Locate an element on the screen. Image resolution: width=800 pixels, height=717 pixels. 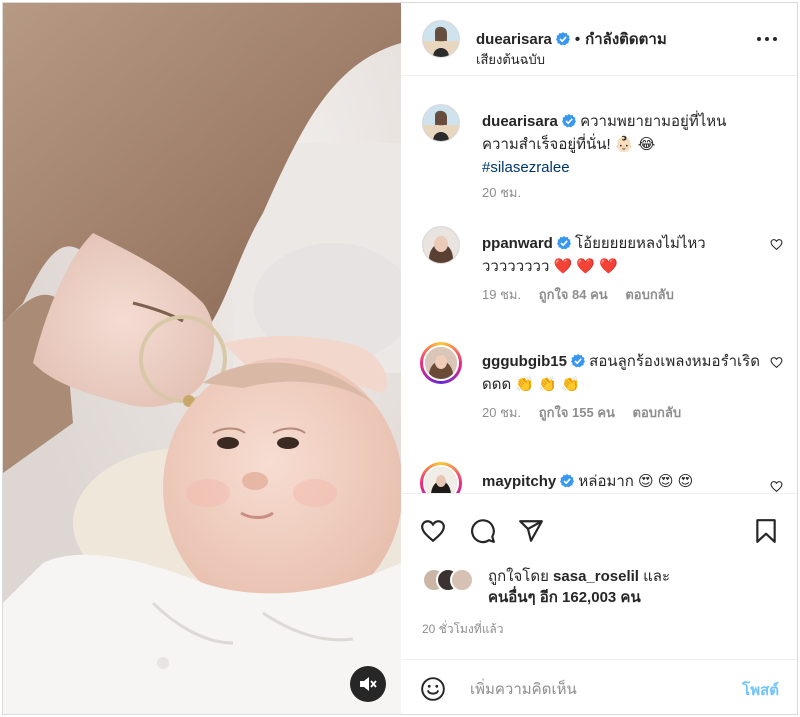
post-comment-button: โพสต์ is located at coordinates (760, 690).